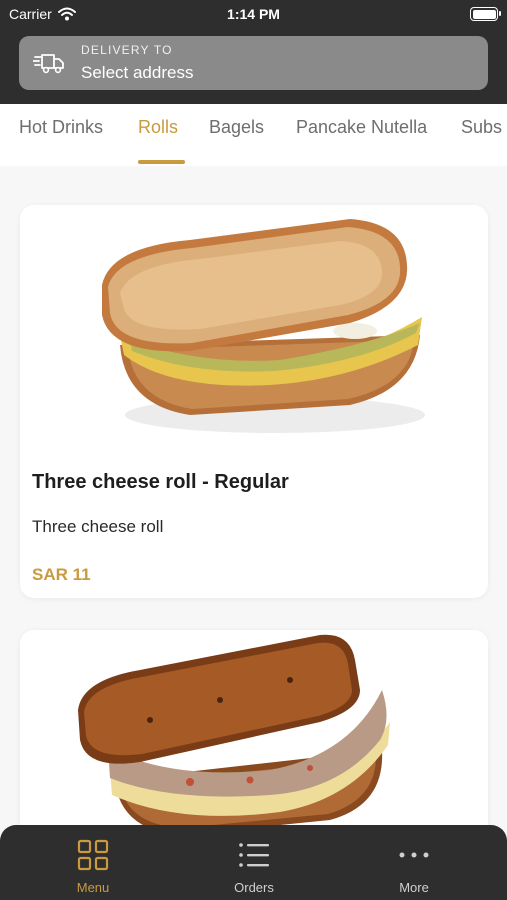  What do you see at coordinates (93, 887) in the screenshot?
I see `nav-menu-label: Menu` at bounding box center [93, 887].